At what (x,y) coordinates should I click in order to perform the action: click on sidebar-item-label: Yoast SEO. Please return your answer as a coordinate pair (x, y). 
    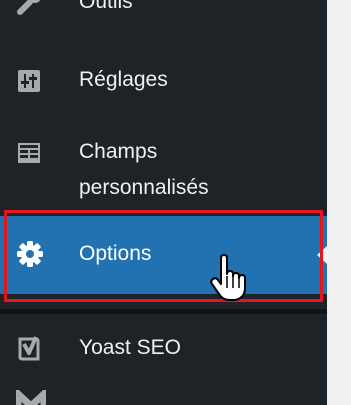
    Looking at the image, I should click on (130, 347).